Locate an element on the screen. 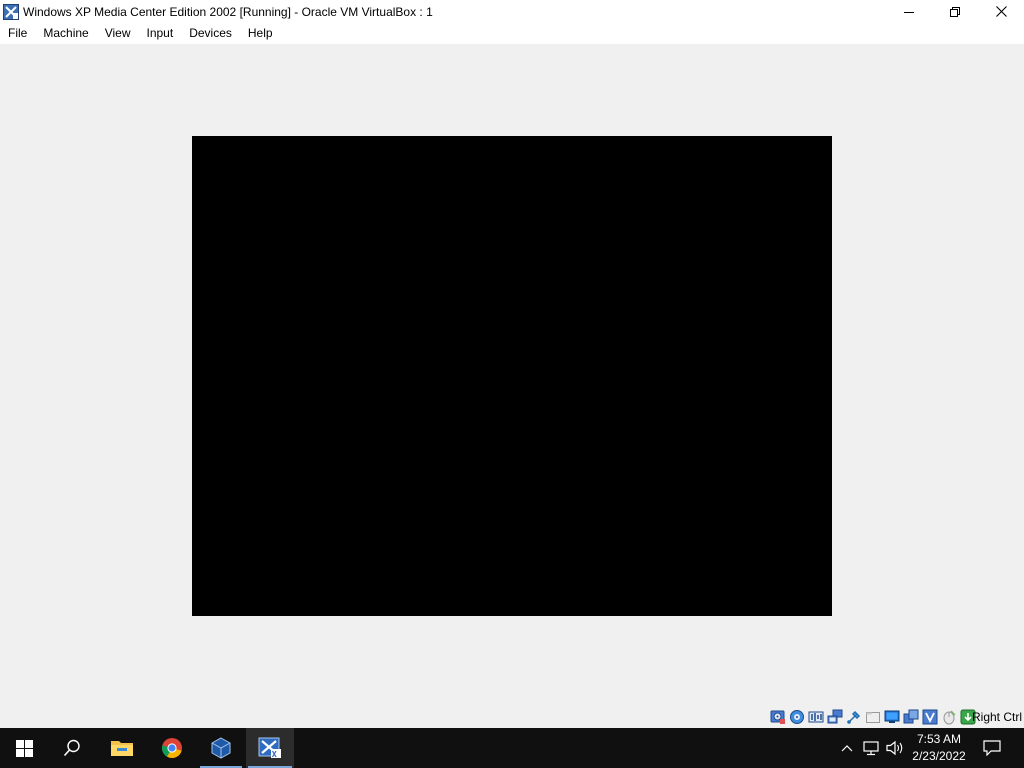 Image resolution: width=1024 pixels, height=768 pixels. action-center-button is located at coordinates (992, 748).